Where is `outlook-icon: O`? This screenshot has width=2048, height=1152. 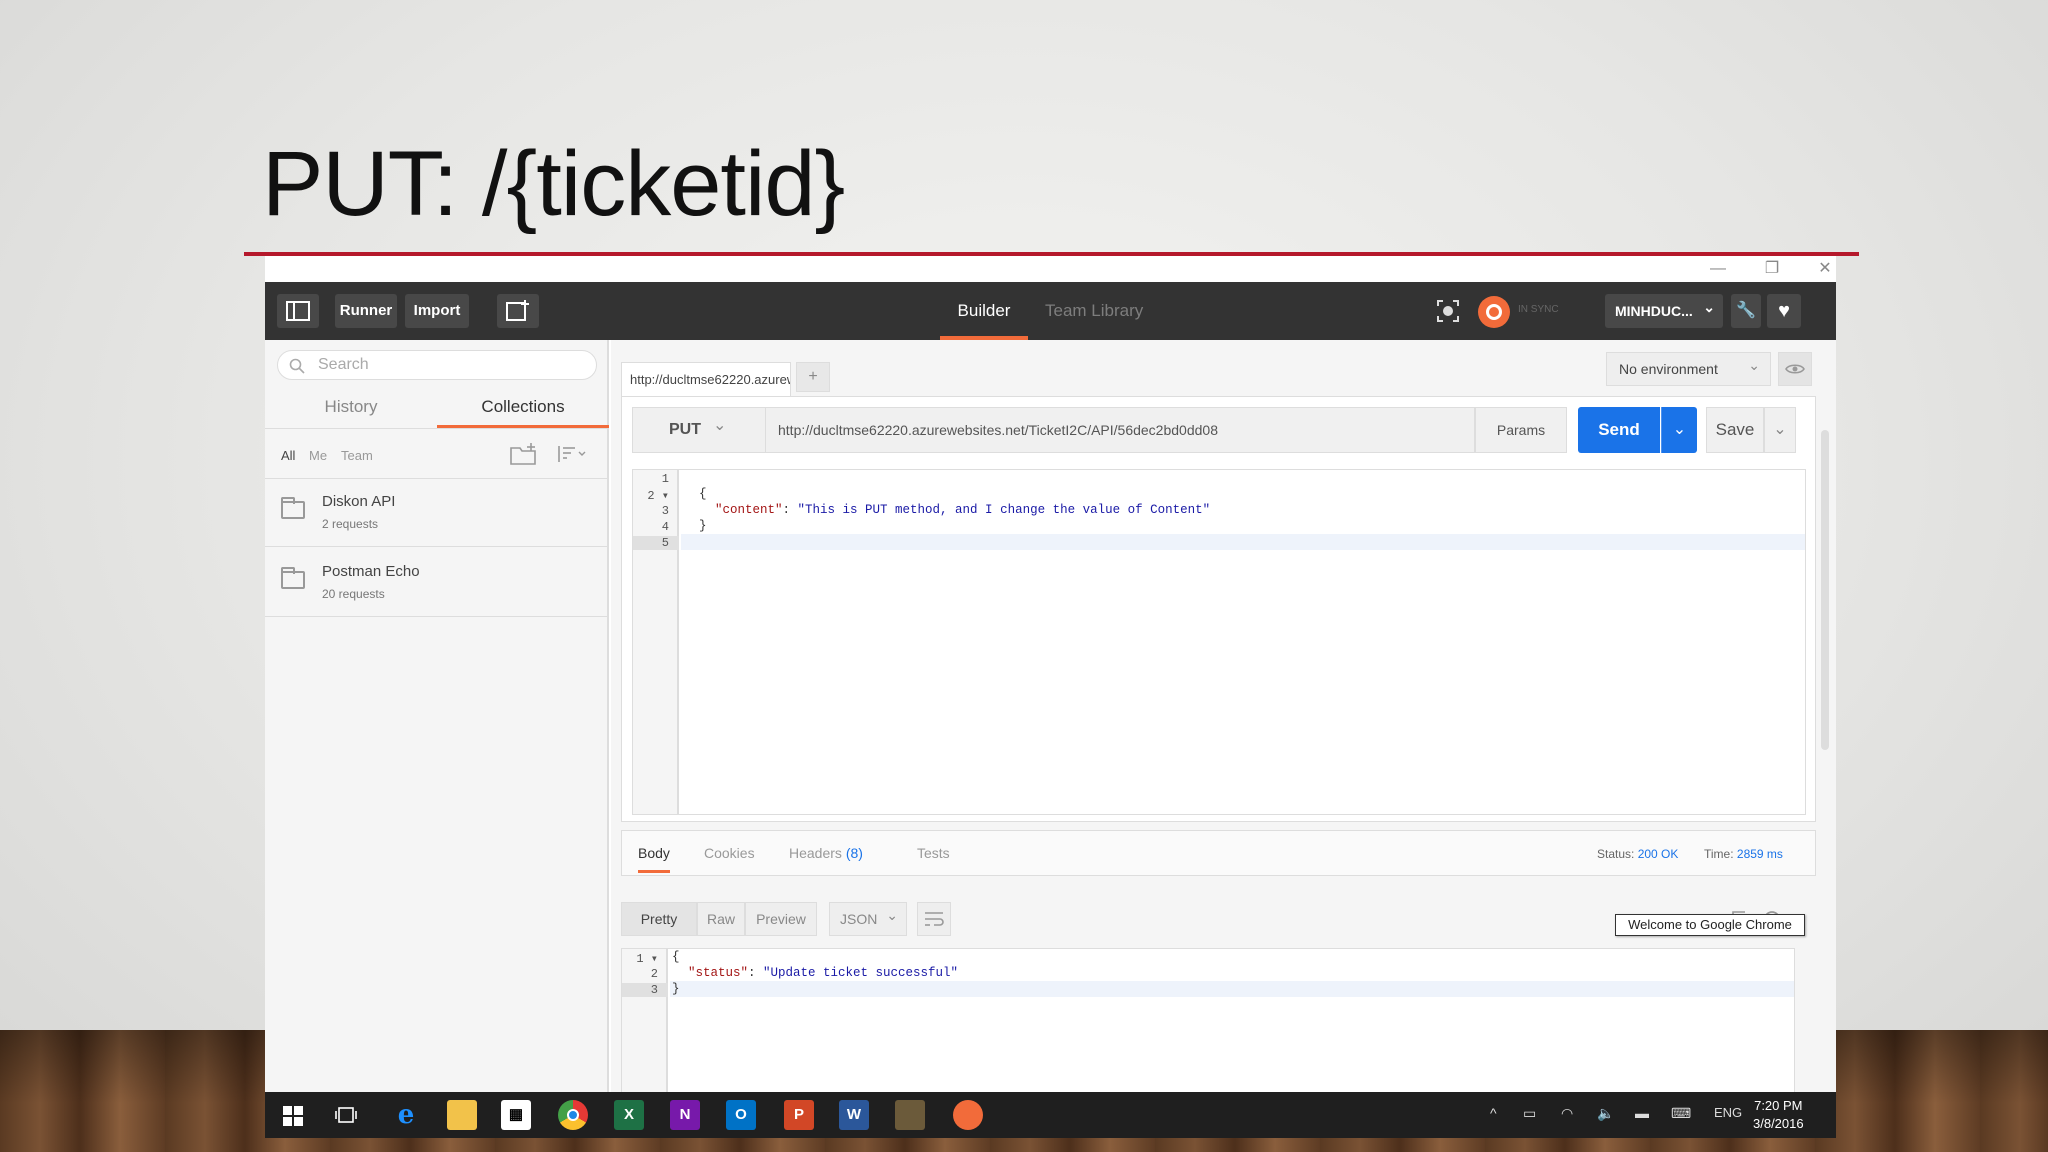 outlook-icon: O is located at coordinates (741, 1115).